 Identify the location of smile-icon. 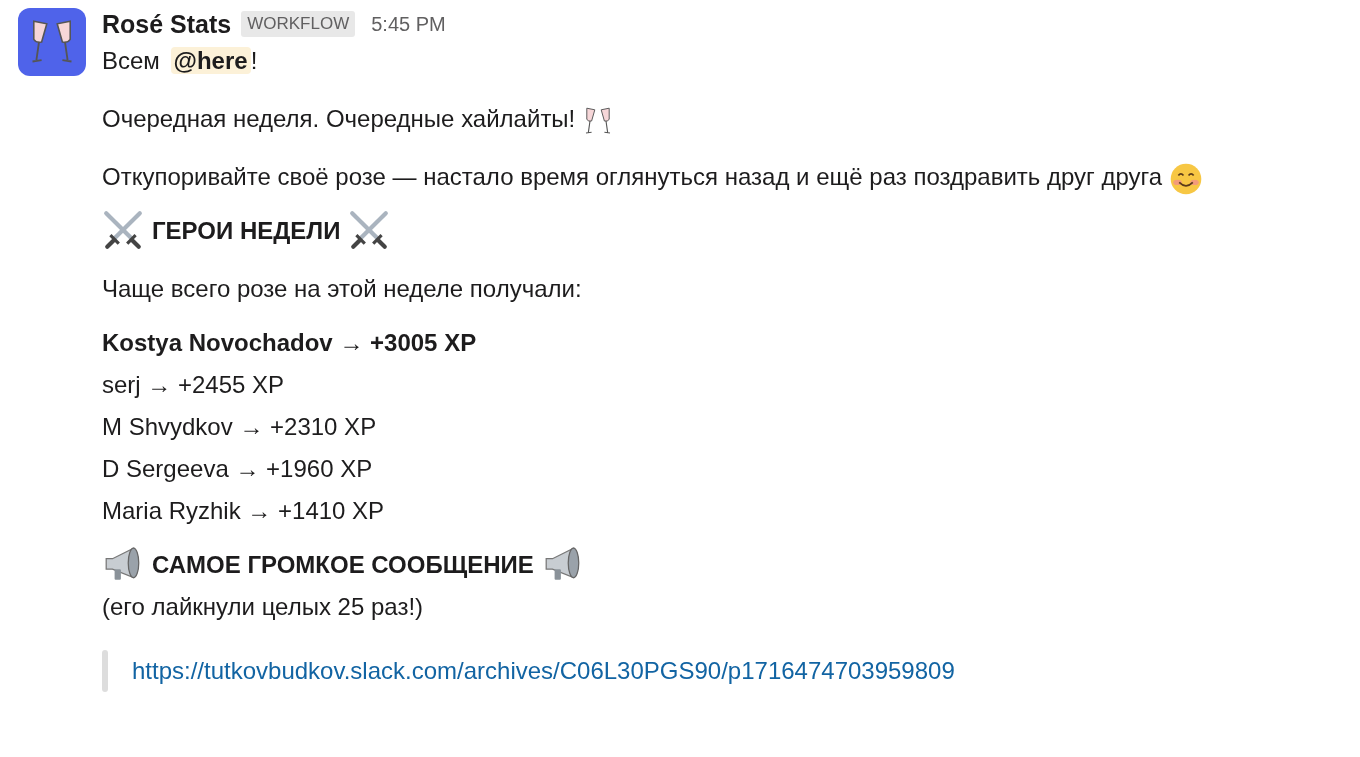
(1185, 178).